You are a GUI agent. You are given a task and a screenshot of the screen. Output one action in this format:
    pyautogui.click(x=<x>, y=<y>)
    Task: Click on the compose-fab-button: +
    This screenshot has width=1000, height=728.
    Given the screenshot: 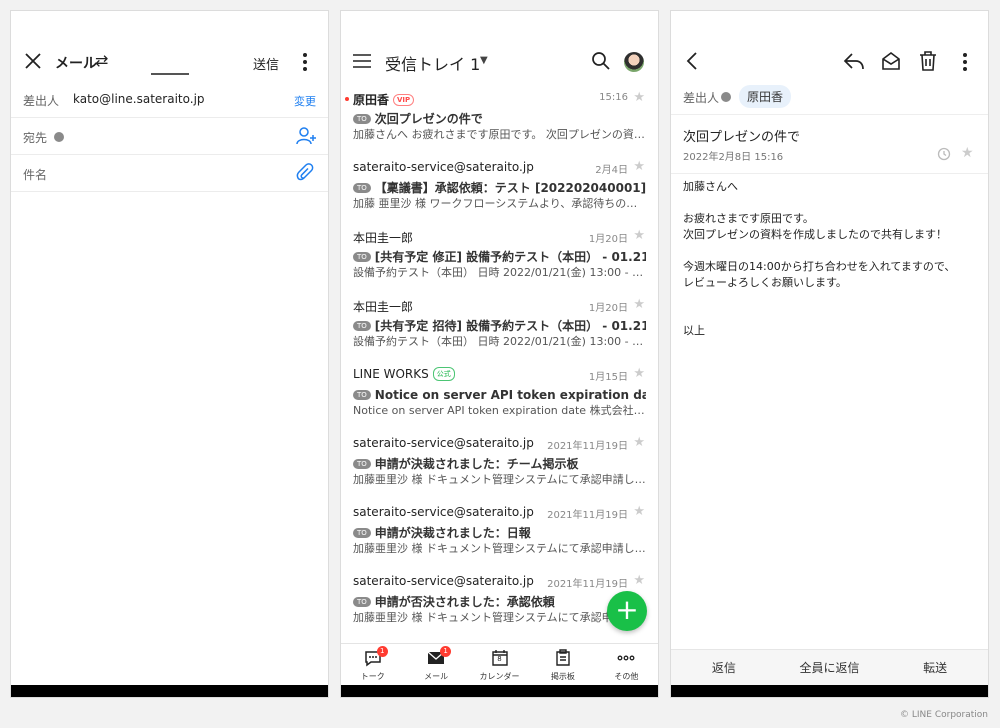 What is the action you would take?
    pyautogui.click(x=627, y=611)
    